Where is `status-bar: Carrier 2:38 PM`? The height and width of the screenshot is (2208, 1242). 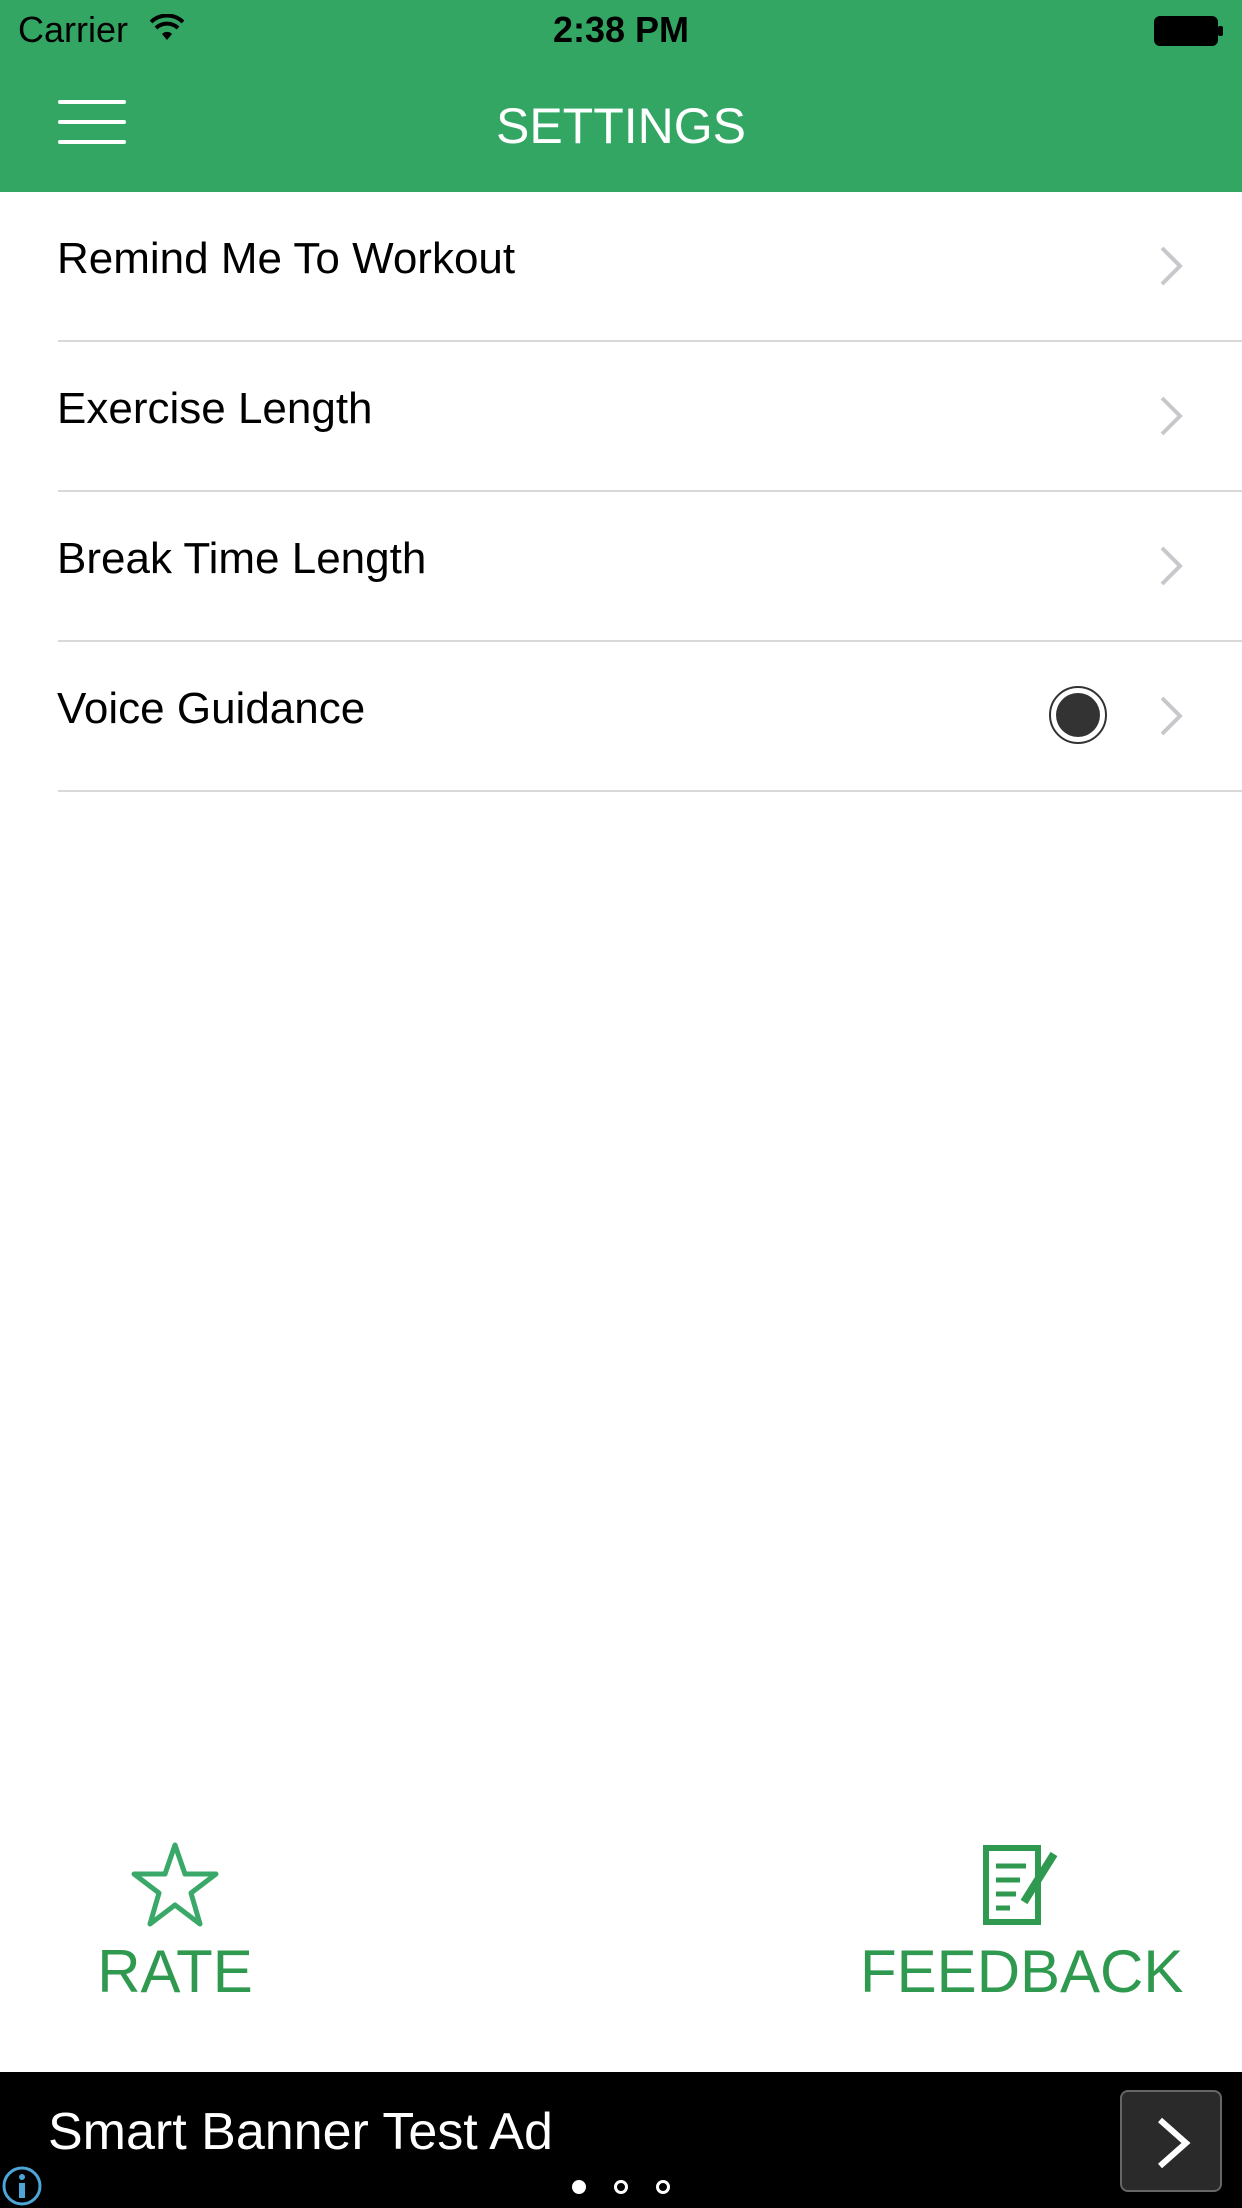
status-bar: Carrier 2:38 PM is located at coordinates (621, 30).